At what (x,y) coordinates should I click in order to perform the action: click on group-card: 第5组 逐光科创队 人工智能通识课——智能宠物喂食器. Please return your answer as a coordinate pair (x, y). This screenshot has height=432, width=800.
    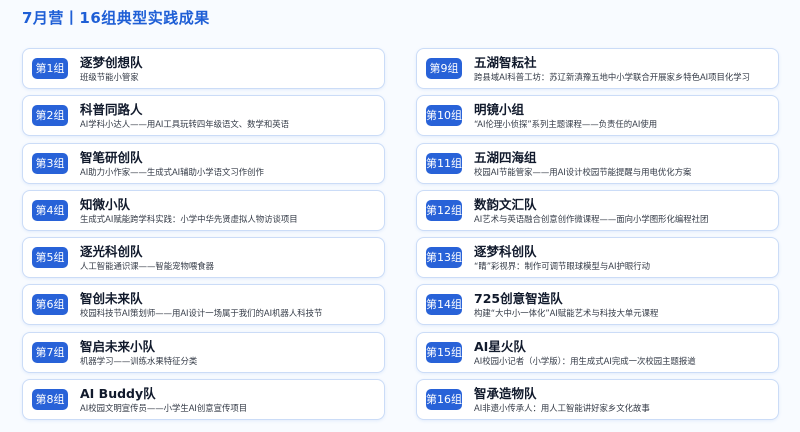
    Looking at the image, I should click on (203, 258).